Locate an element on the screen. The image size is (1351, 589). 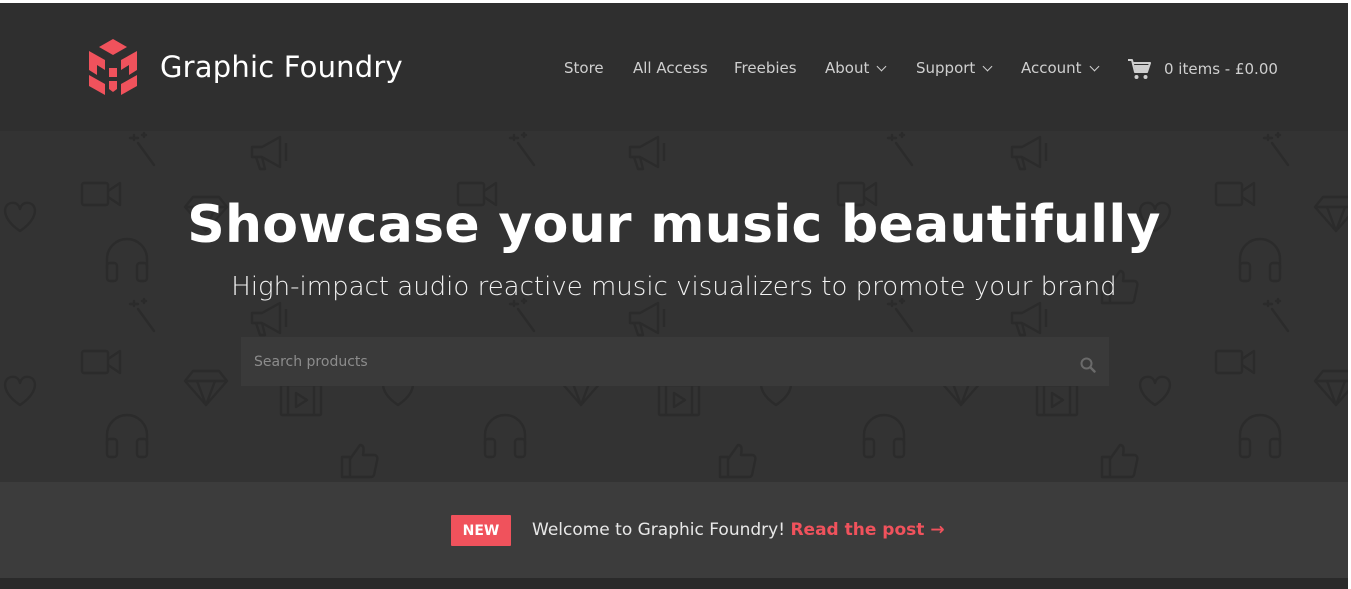
brand-name: Graphic Foundry is located at coordinates (281, 67).